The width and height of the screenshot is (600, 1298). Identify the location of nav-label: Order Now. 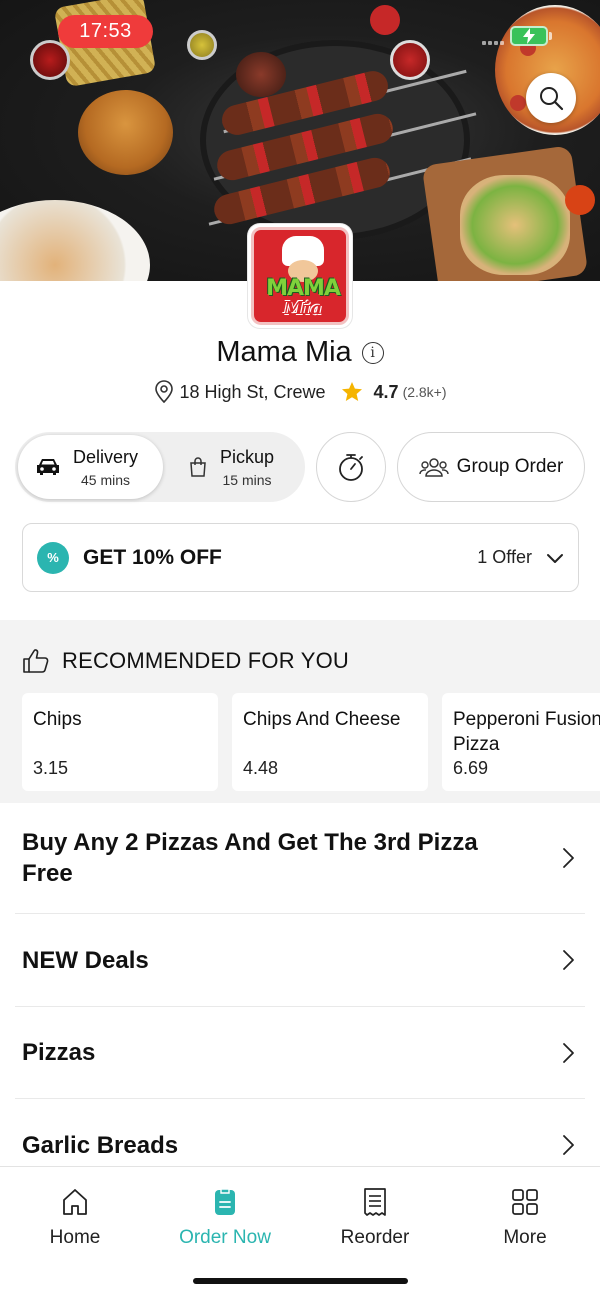
(225, 1237).